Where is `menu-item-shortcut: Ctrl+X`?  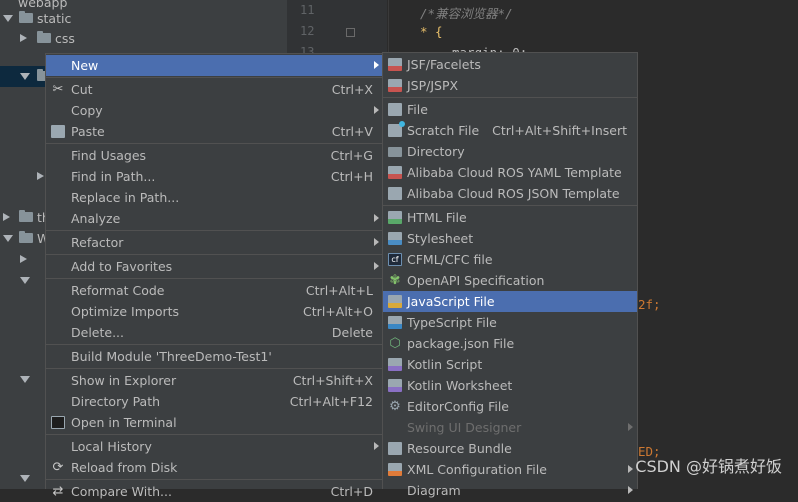
menu-item-shortcut: Ctrl+X is located at coordinates (352, 89).